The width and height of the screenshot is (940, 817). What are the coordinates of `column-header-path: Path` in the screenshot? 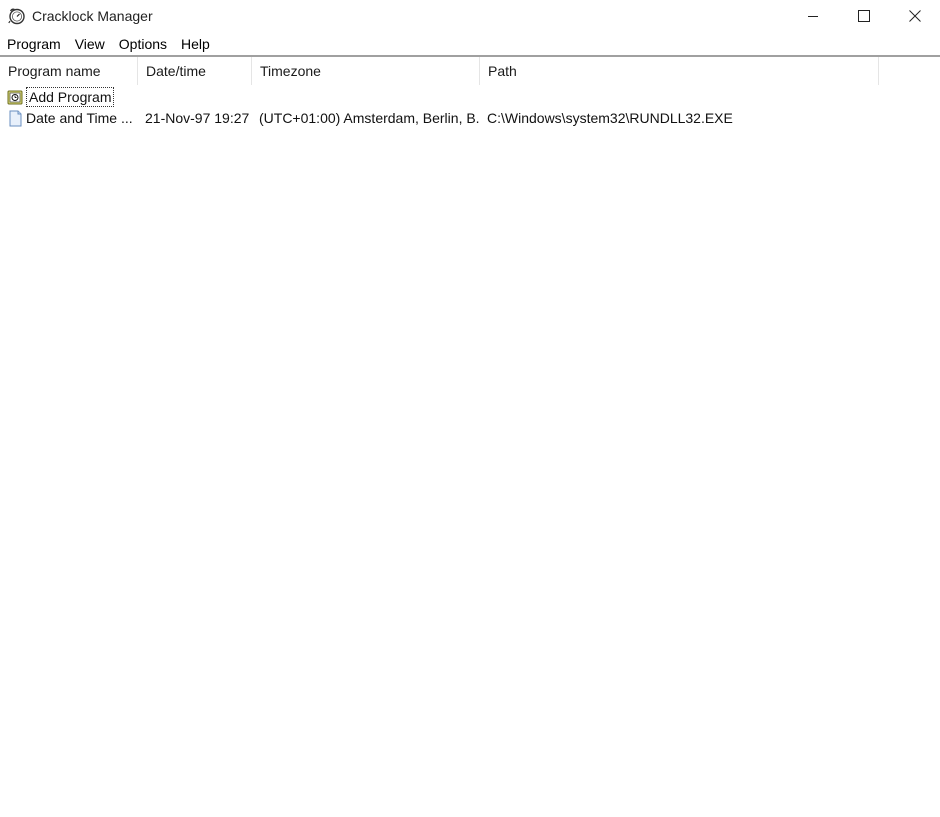 It's located at (679, 71).